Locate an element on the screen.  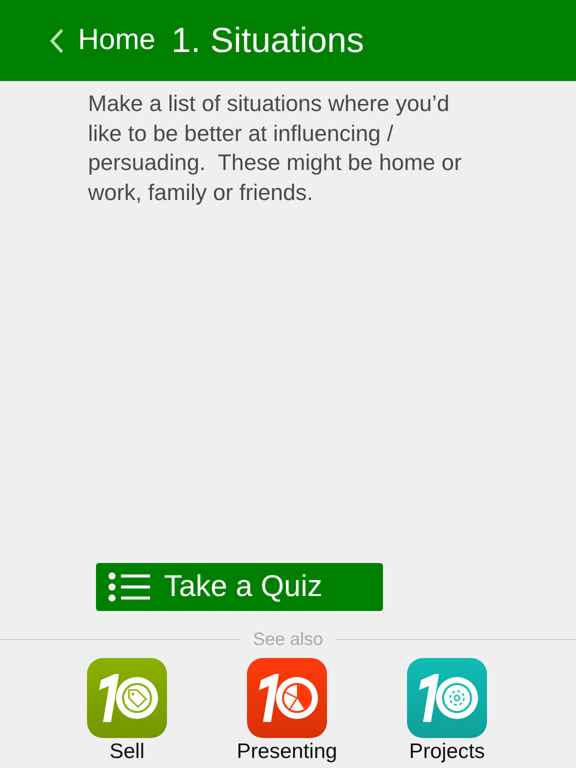
chevron-icon is located at coordinates (57, 41).